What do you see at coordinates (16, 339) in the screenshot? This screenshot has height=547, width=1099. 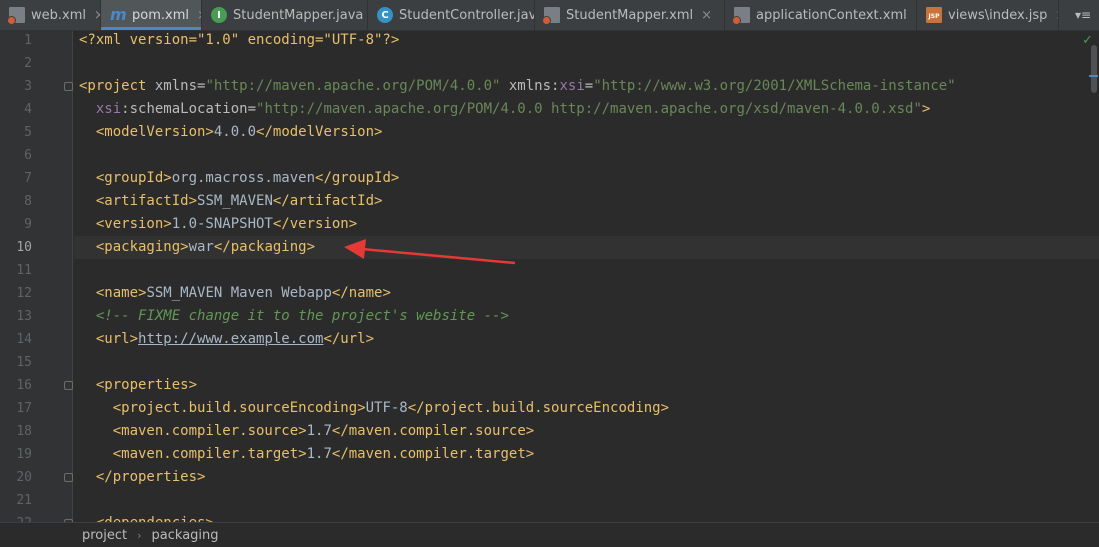 I see `line-number: 14` at bounding box center [16, 339].